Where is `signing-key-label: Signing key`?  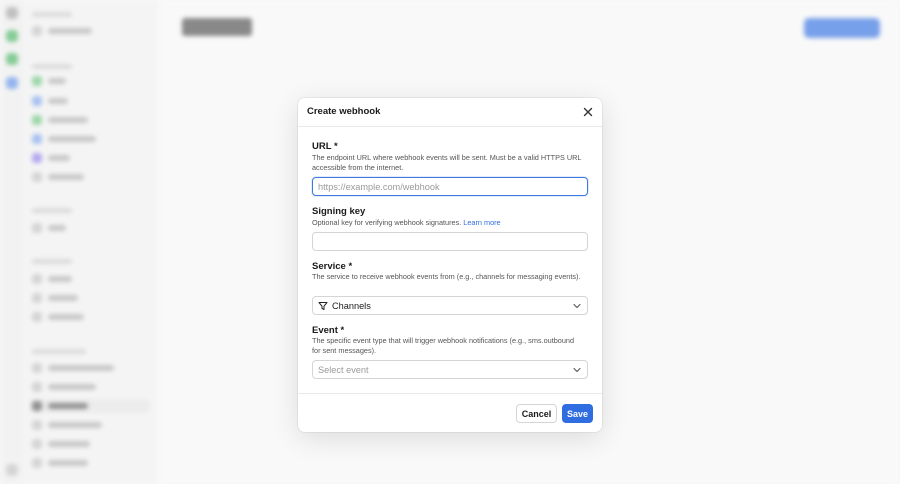
signing-key-label: Signing key is located at coordinates (339, 211).